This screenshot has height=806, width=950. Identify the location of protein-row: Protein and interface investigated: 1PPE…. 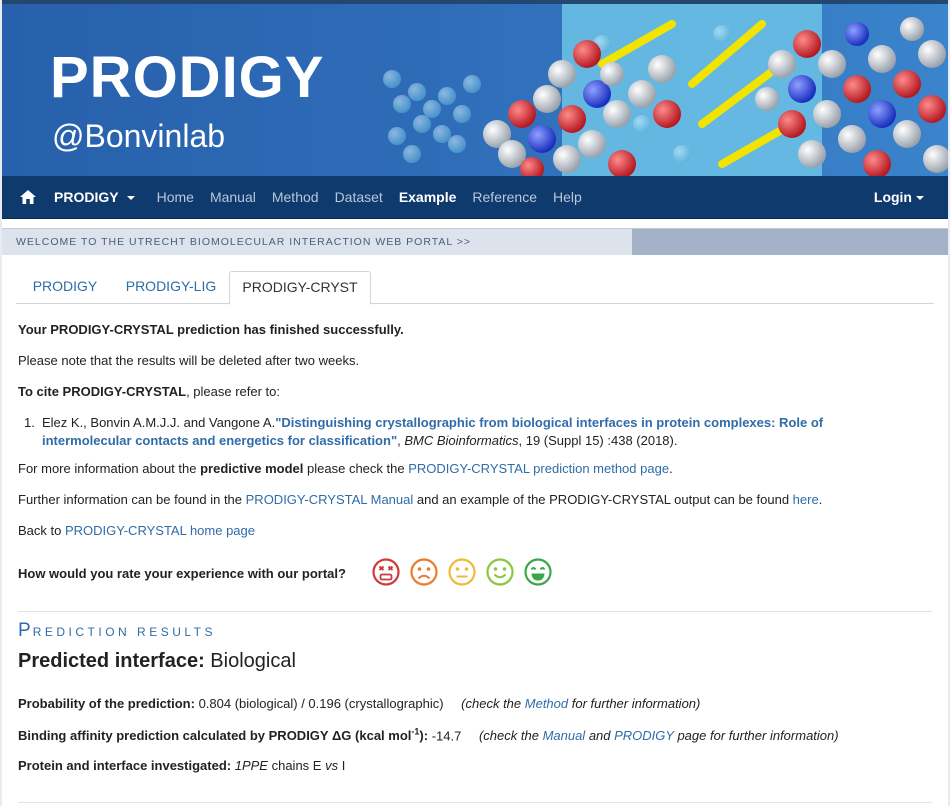
(475, 765).